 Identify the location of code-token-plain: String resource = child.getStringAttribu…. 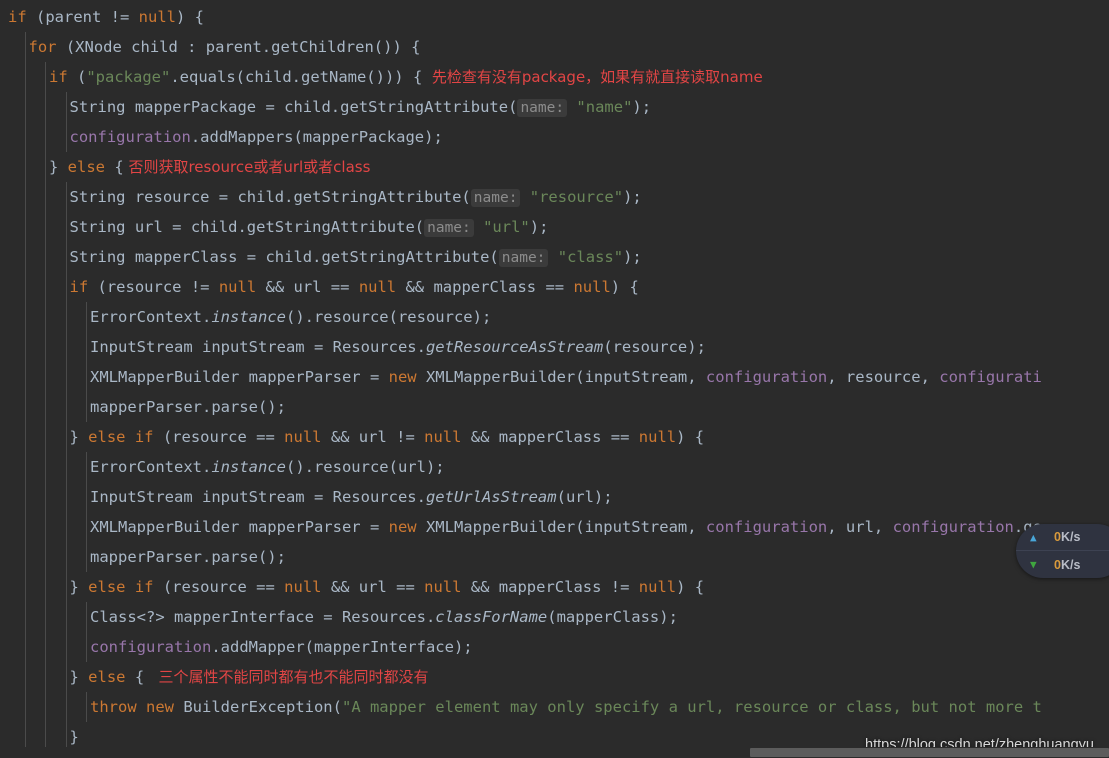
(270, 197).